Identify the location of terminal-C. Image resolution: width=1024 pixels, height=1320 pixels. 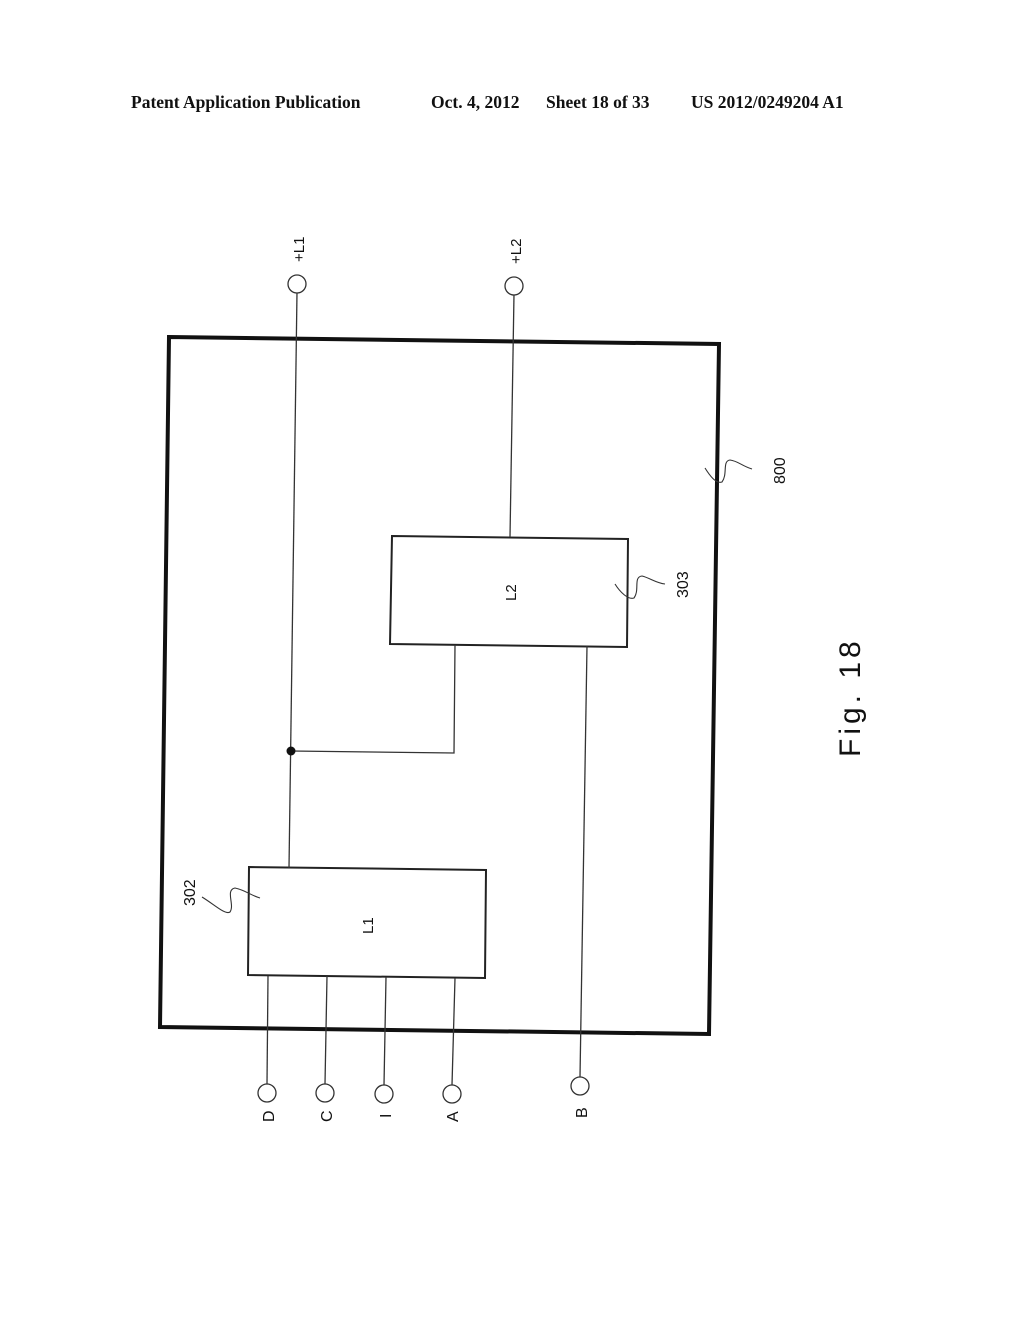
(325, 1093).